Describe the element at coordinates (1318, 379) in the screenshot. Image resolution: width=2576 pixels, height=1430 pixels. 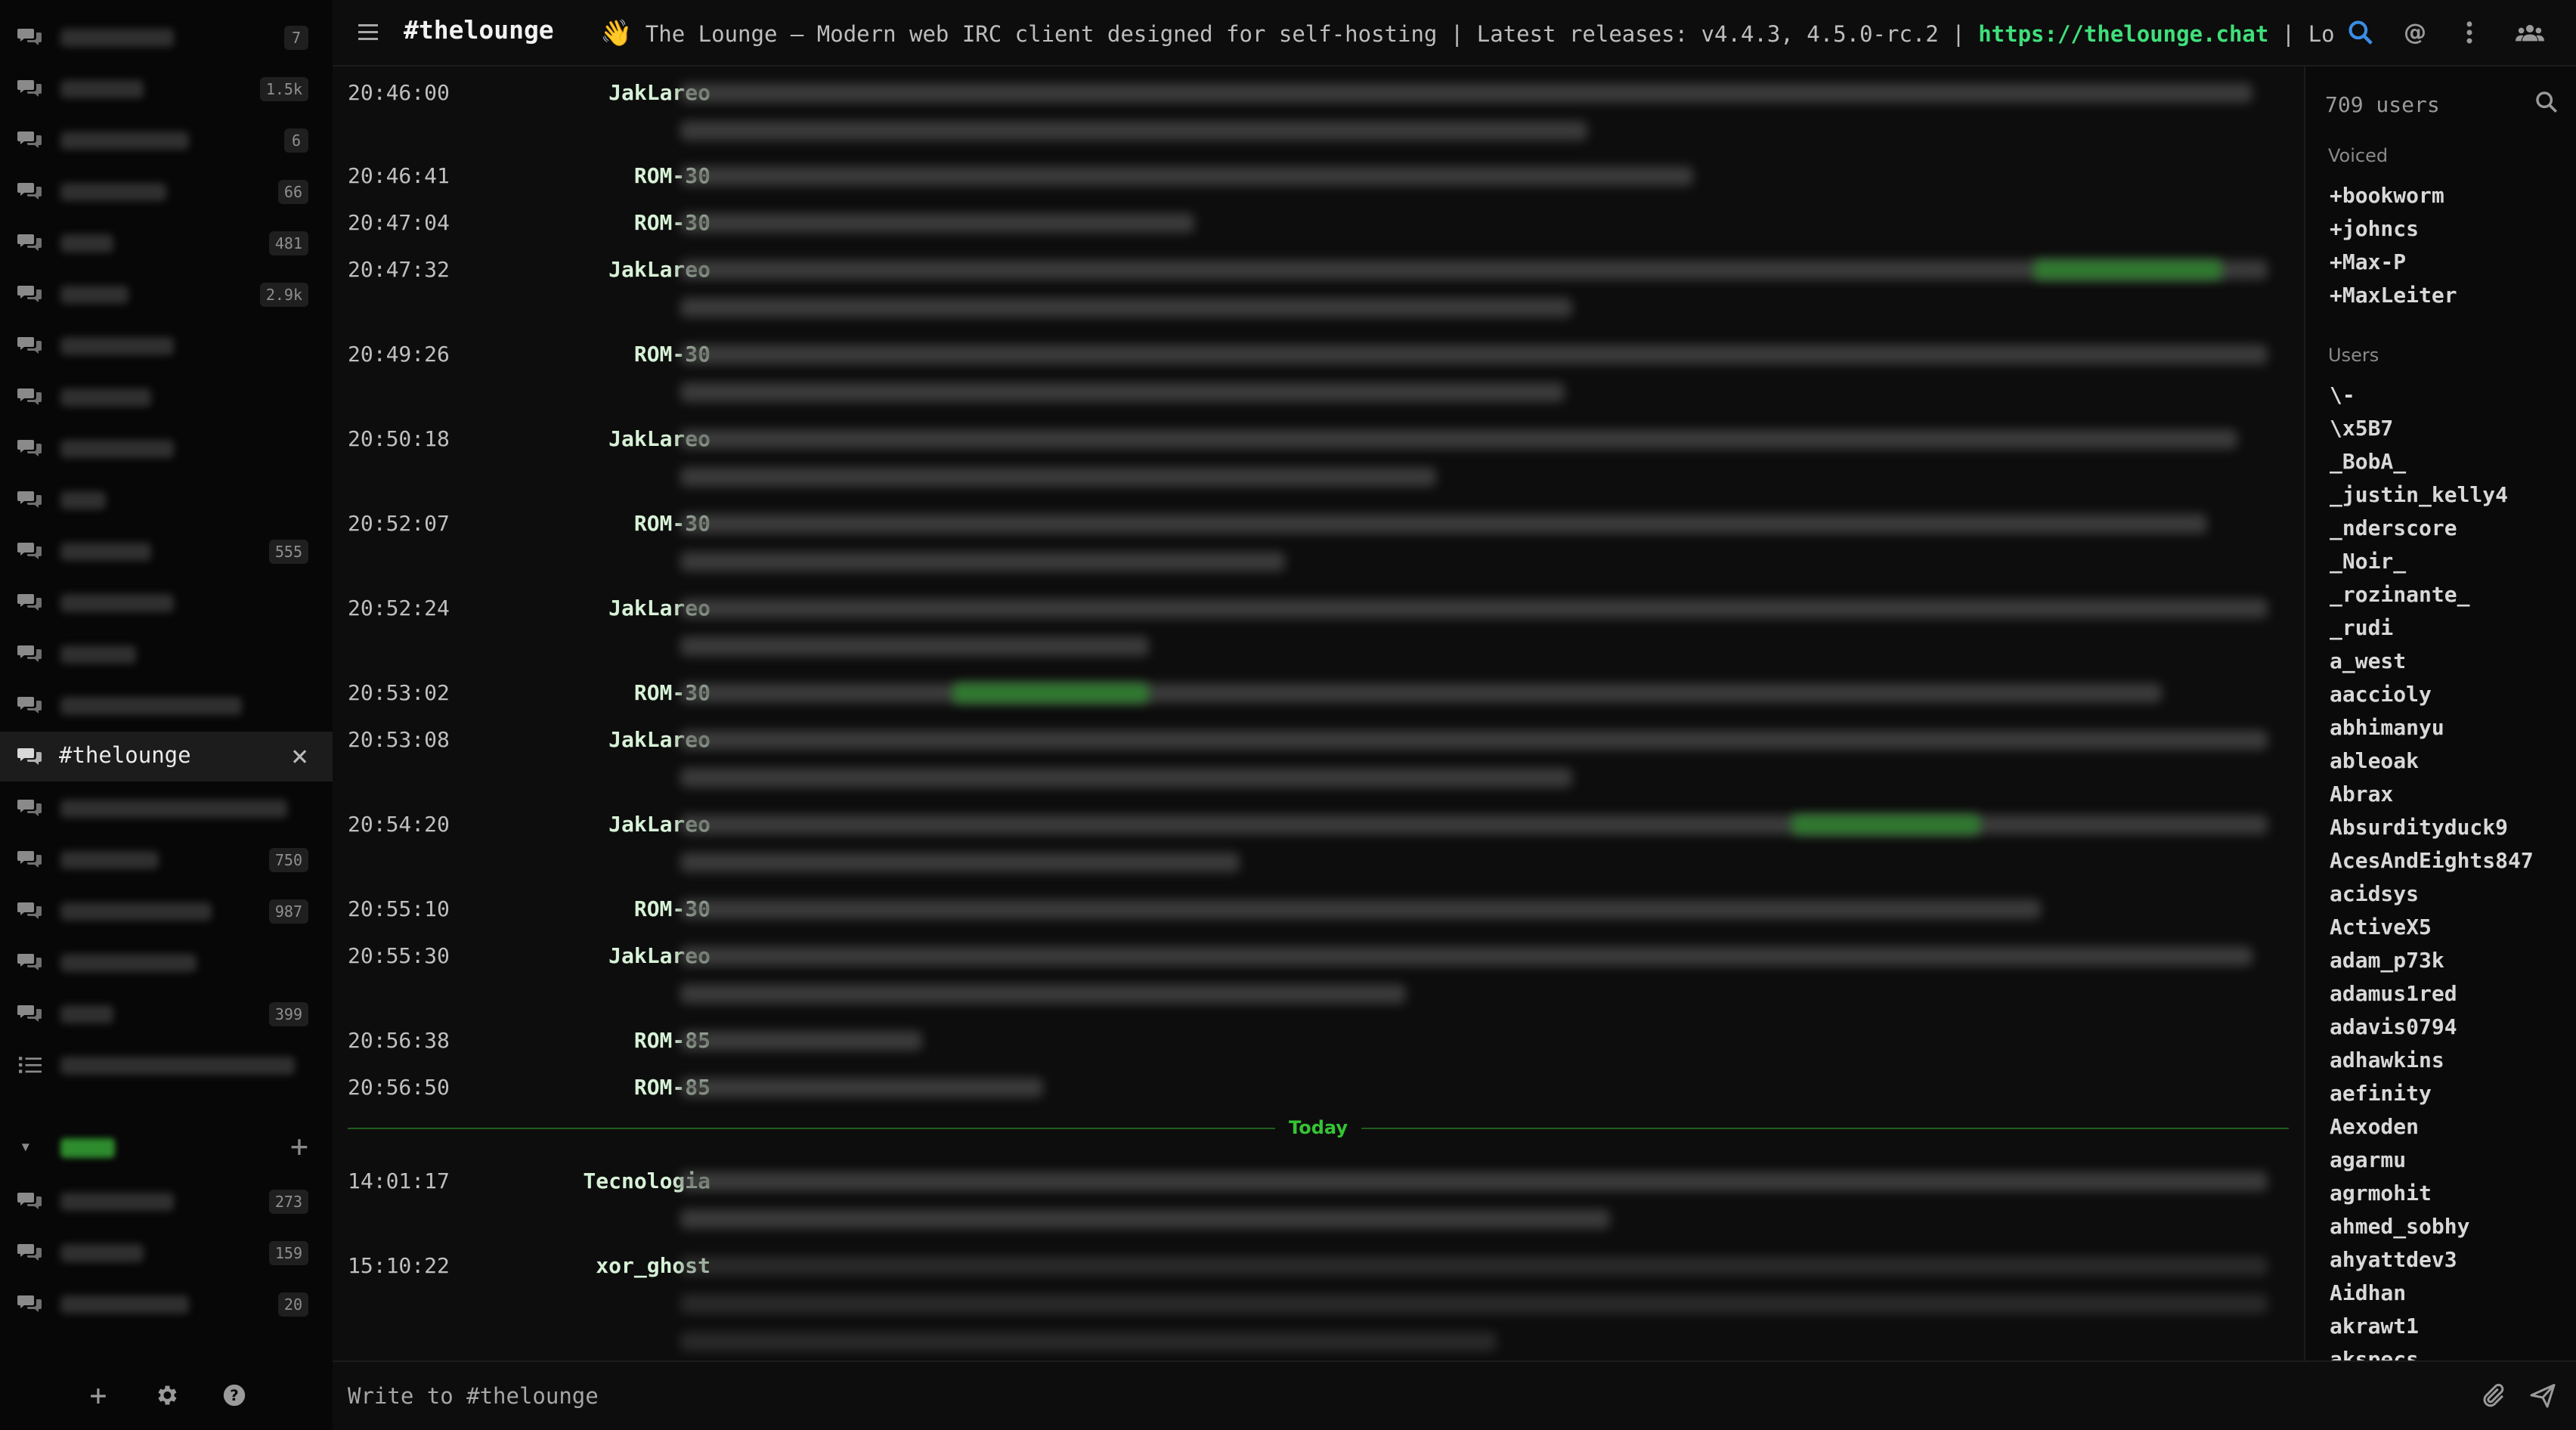
I see `message-row: 20:49:26 ROM-30` at that location.